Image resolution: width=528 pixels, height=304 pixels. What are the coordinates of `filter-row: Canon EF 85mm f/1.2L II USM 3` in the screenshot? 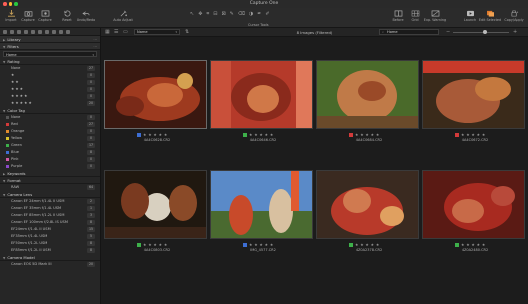 It's located at (50, 215).